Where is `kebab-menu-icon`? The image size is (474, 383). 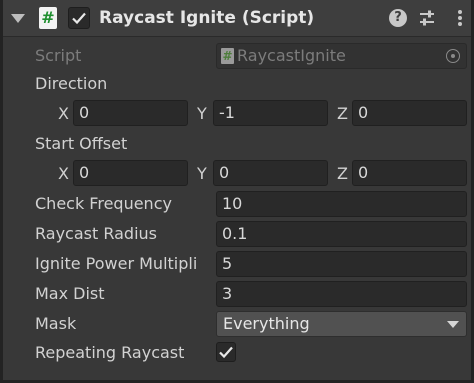 kebab-menu-icon is located at coordinates (460, 18).